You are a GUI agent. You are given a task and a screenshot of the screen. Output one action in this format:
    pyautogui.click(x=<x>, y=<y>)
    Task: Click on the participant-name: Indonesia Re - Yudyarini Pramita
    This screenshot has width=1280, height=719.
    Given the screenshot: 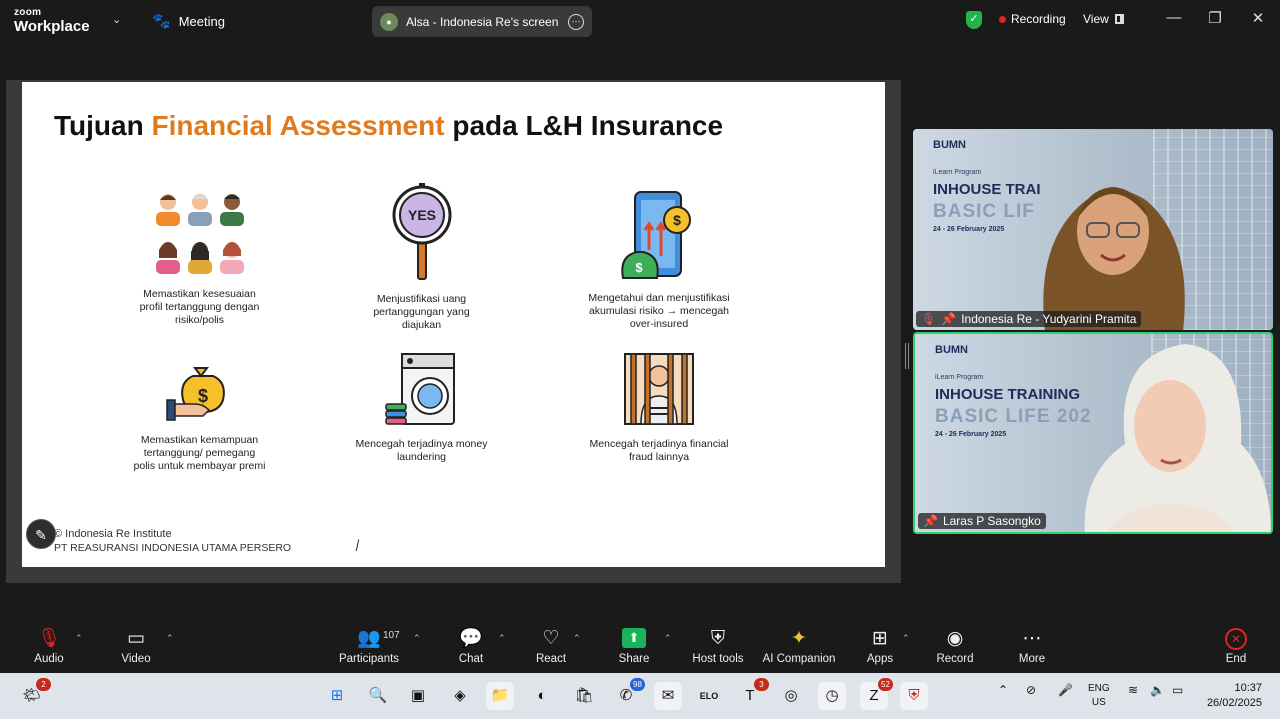 What is the action you would take?
    pyautogui.click(x=1049, y=319)
    